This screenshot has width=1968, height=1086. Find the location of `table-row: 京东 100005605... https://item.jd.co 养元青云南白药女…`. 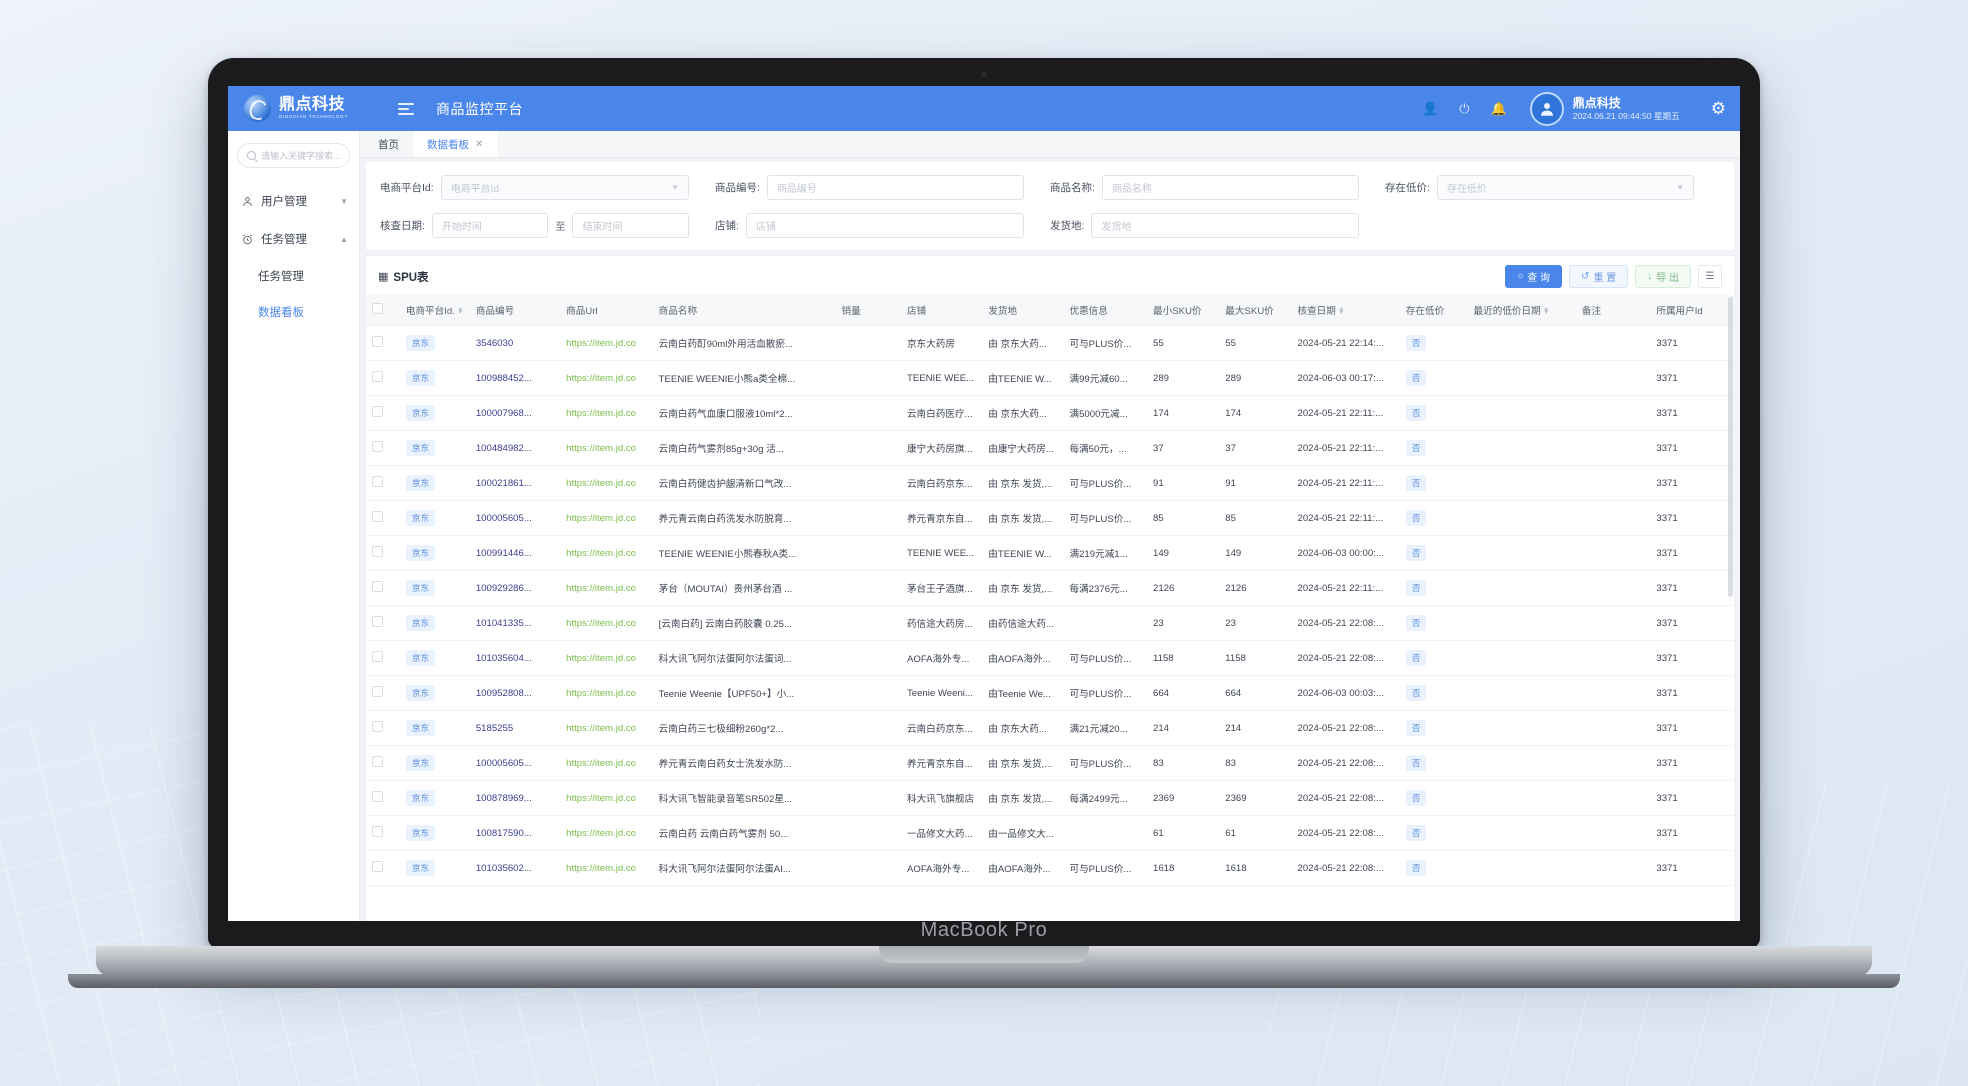

table-row: 京东 100005605... https://item.jd.co 养元青云南白药女… is located at coordinates (1050, 763).